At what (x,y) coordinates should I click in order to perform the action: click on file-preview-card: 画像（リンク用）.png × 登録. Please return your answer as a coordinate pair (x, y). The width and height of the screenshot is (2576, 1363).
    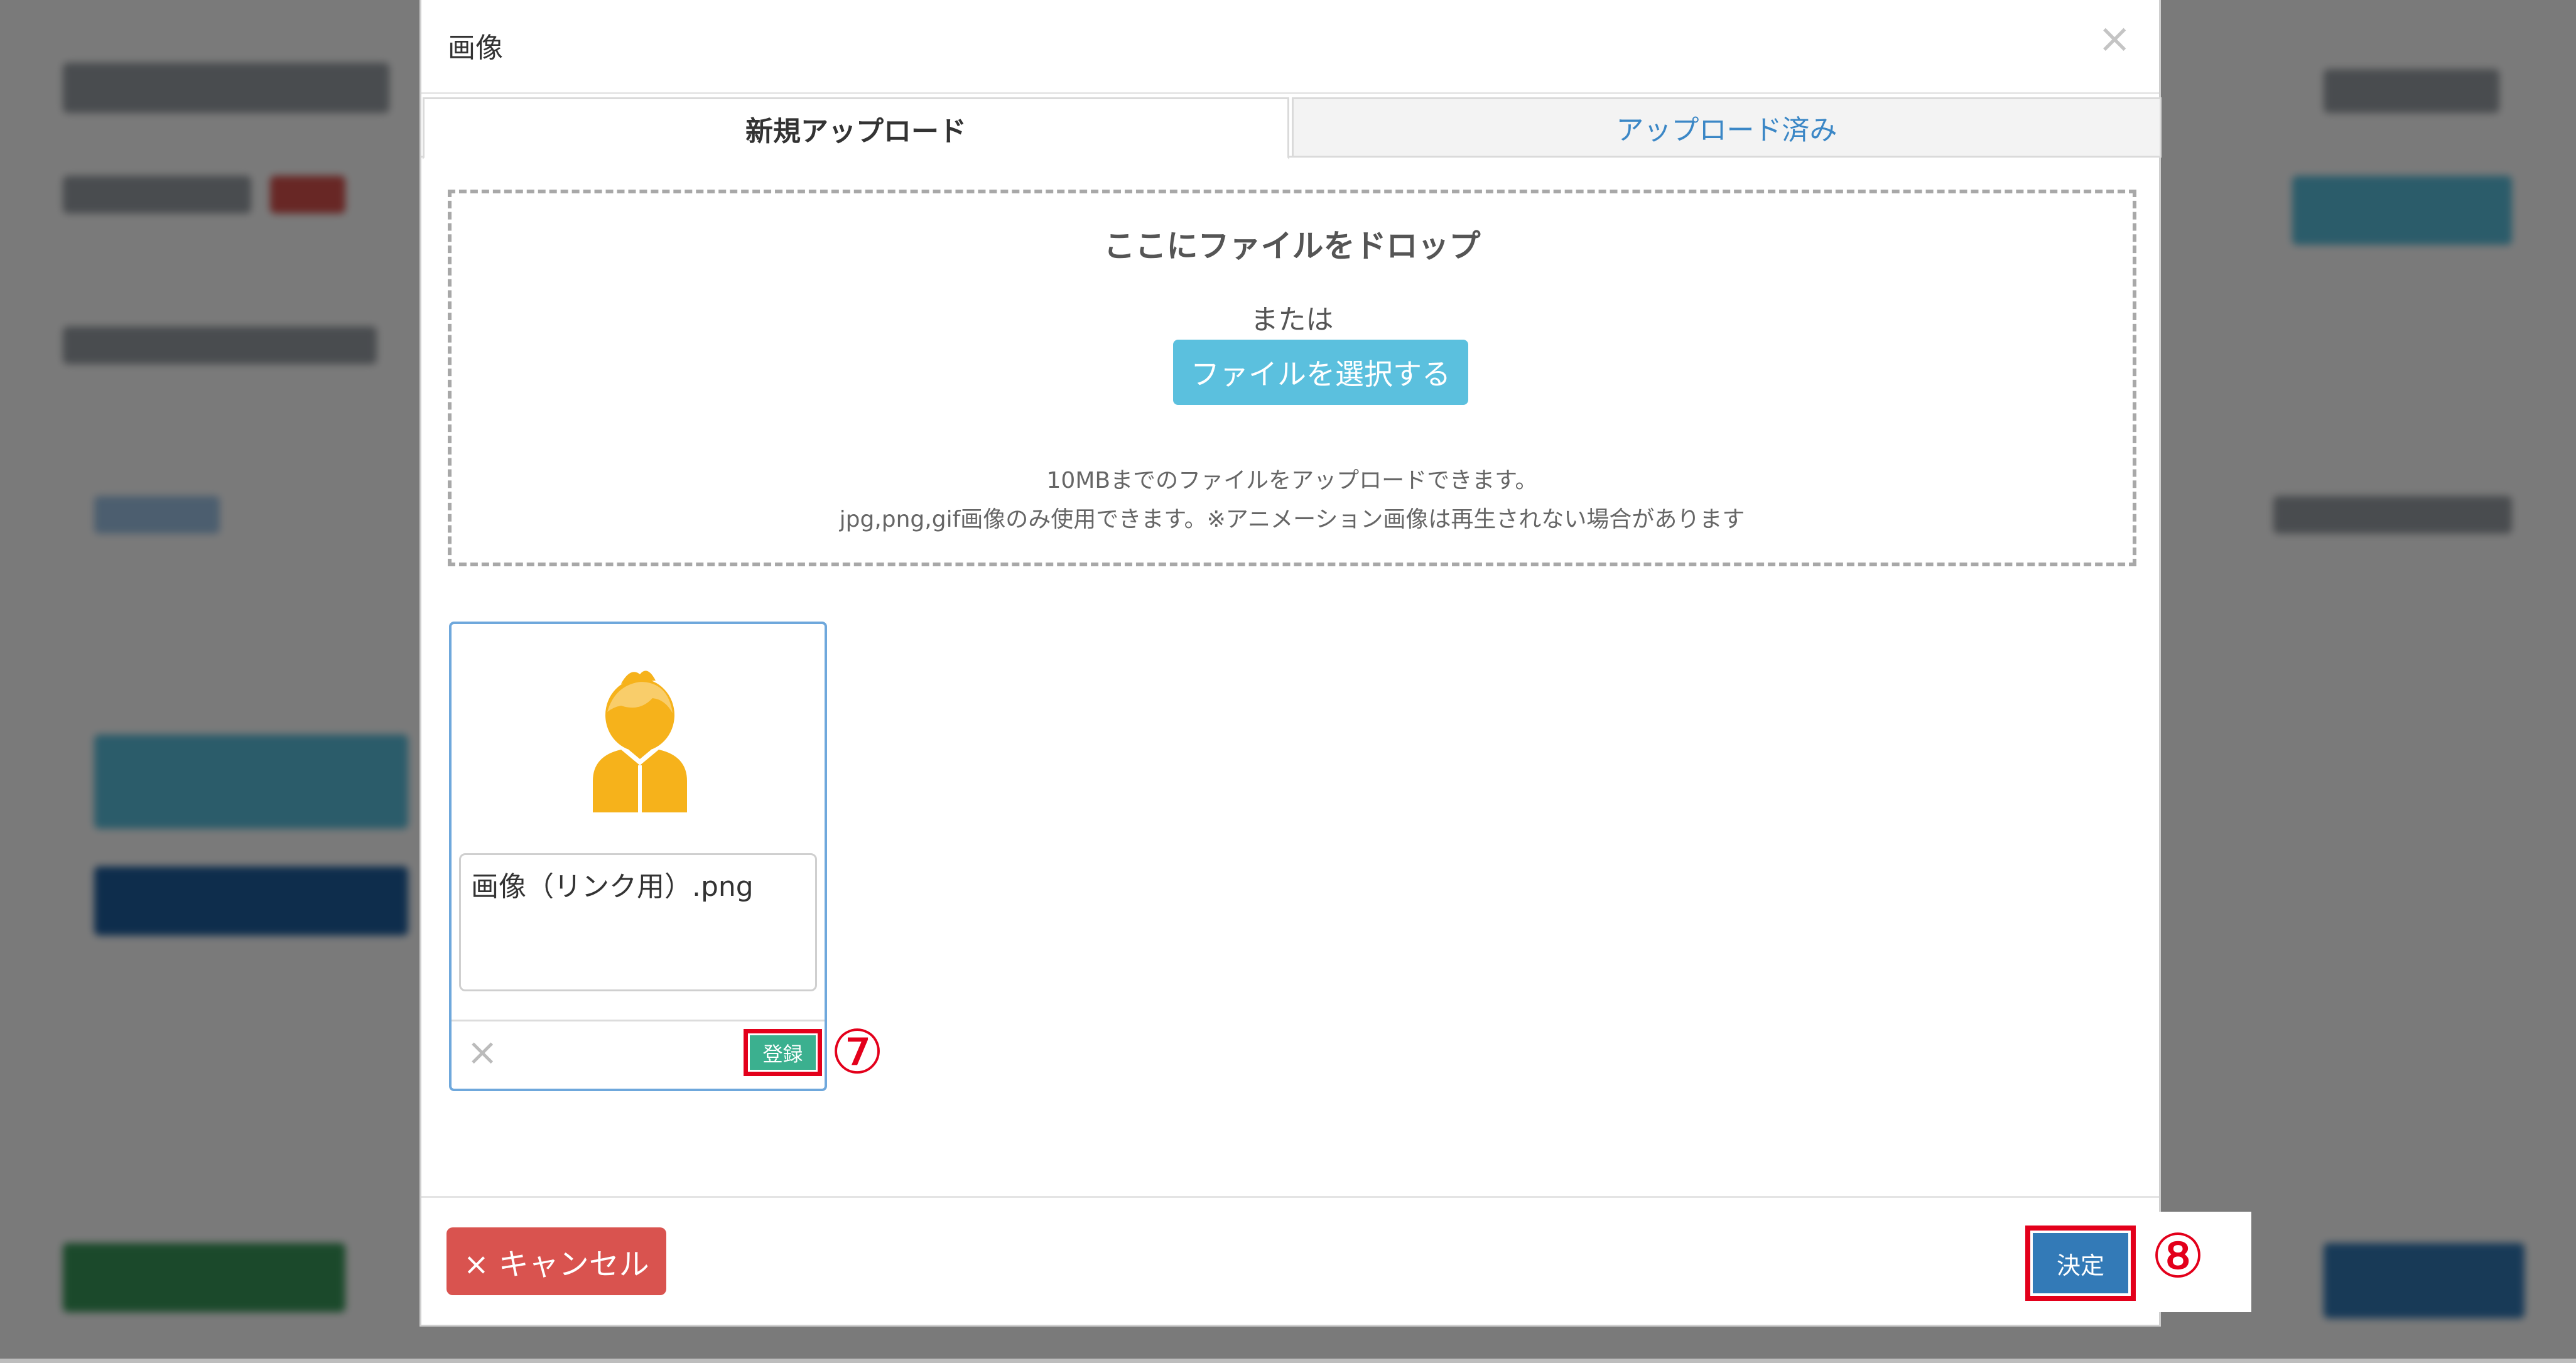
    Looking at the image, I should click on (638, 856).